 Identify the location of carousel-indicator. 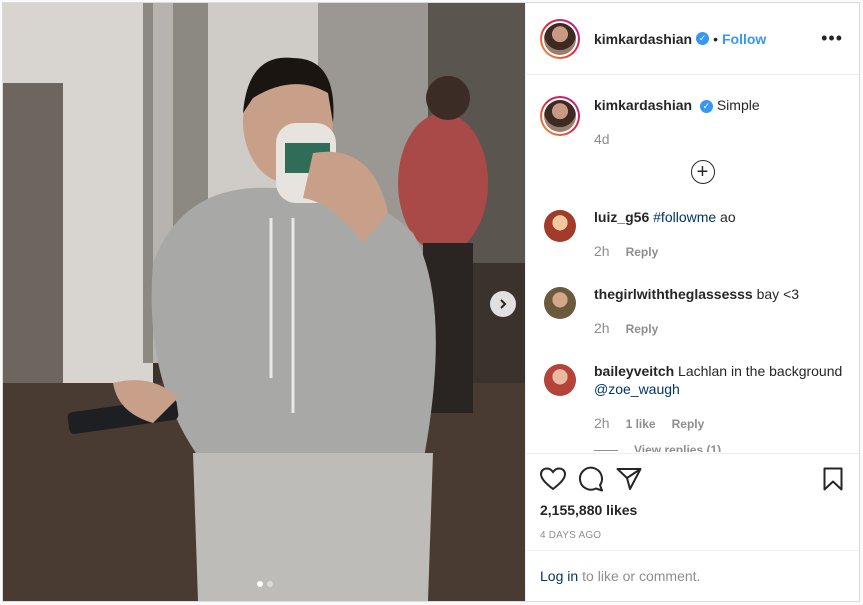
(265, 584).